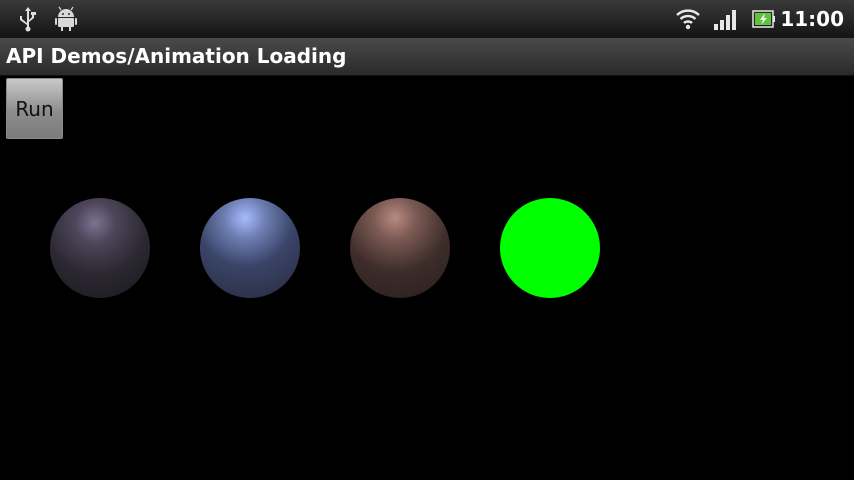 The image size is (854, 480). Describe the element at coordinates (688, 19) in the screenshot. I see `wifi-icon` at that location.